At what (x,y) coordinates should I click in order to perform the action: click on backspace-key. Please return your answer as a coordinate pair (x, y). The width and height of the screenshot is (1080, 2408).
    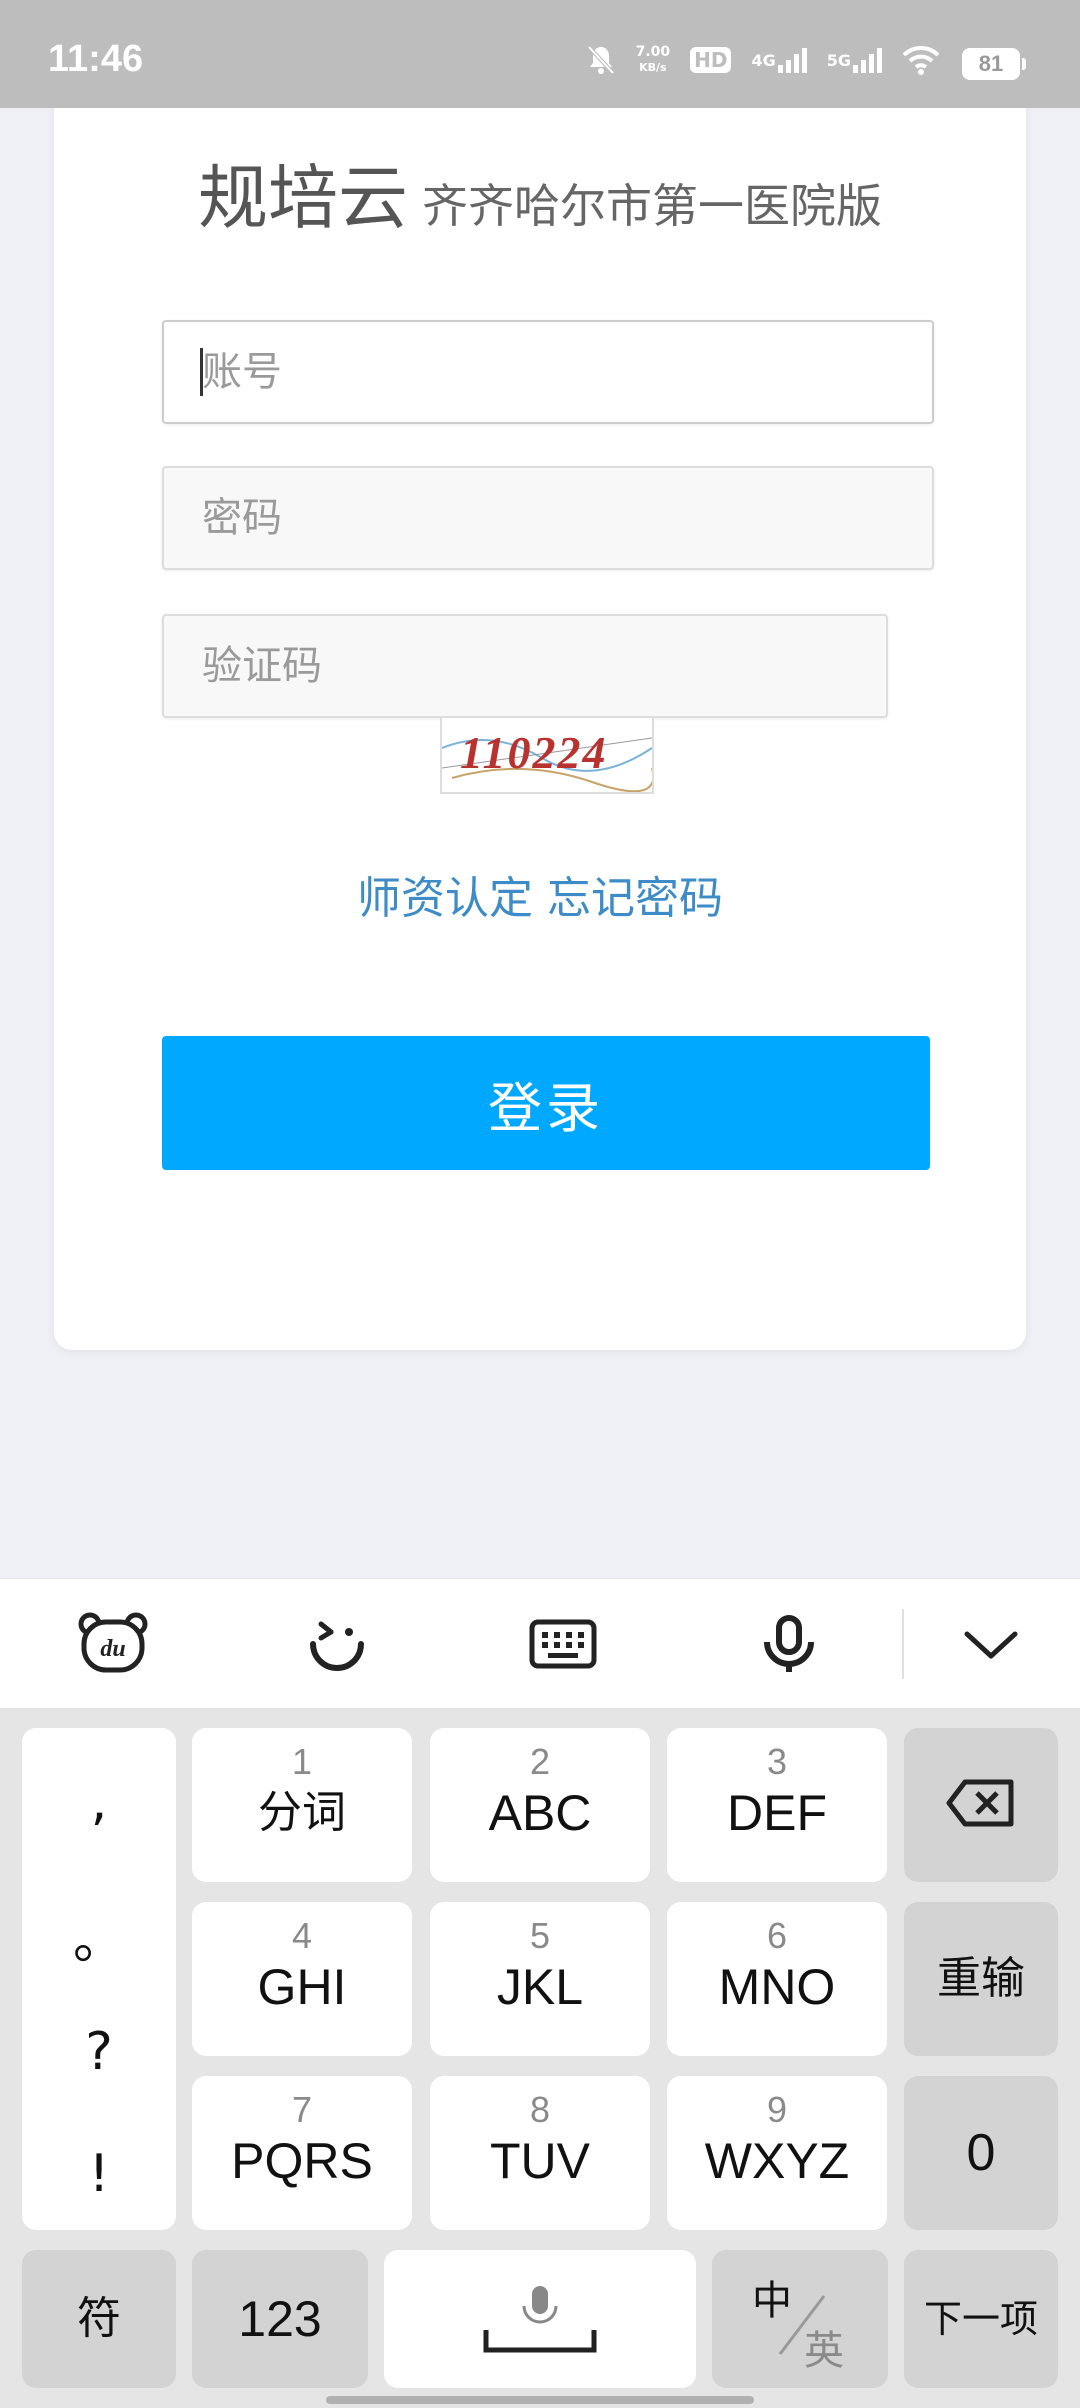
    Looking at the image, I should click on (981, 1805).